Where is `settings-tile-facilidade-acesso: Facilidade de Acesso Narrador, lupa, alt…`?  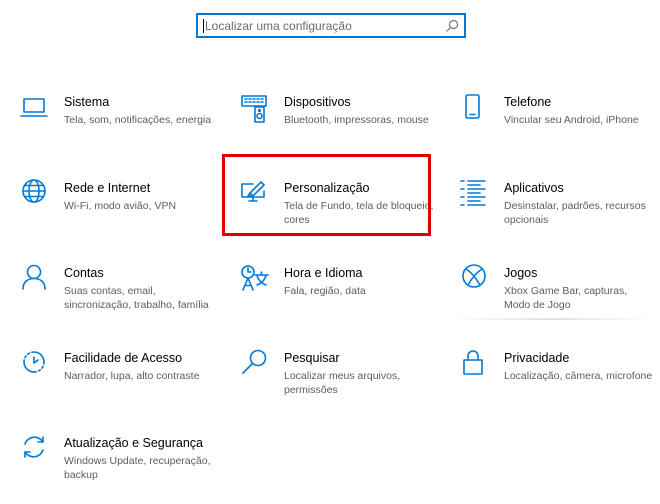
settings-tile-facilidade-acesso: Facilidade de Acesso Narrador, lupa, alt… is located at coordinates (120, 384).